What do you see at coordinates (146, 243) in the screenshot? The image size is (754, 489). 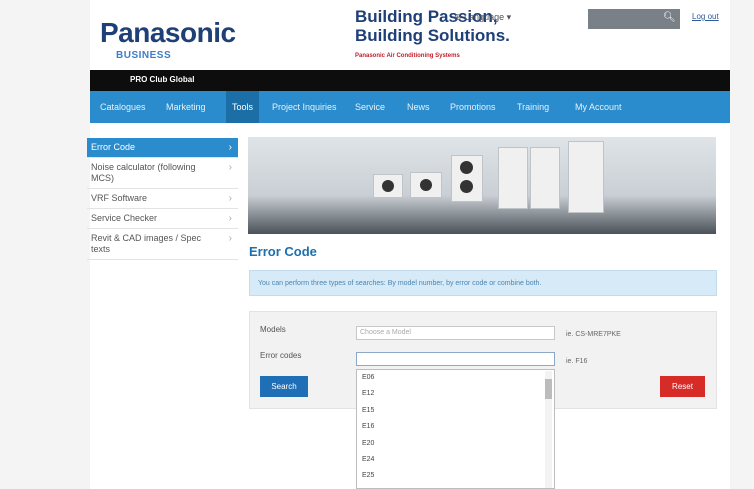 I see `sidebar-item-label: Revit & CAD images / Spec texts` at bounding box center [146, 243].